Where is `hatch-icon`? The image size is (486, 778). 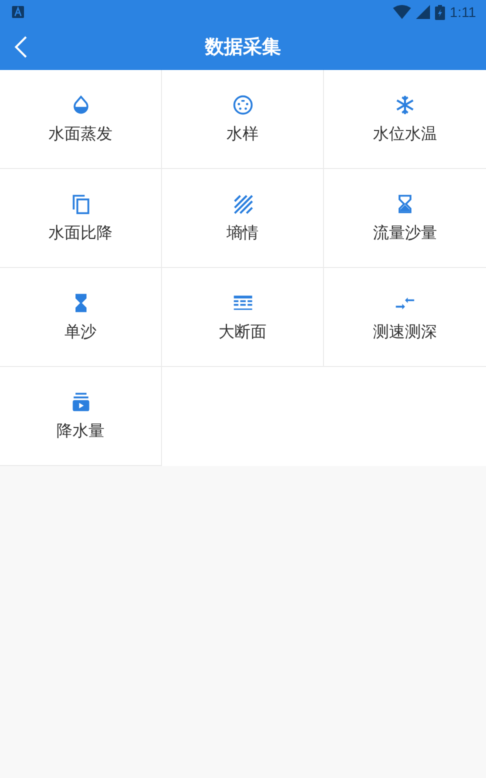 hatch-icon is located at coordinates (243, 203).